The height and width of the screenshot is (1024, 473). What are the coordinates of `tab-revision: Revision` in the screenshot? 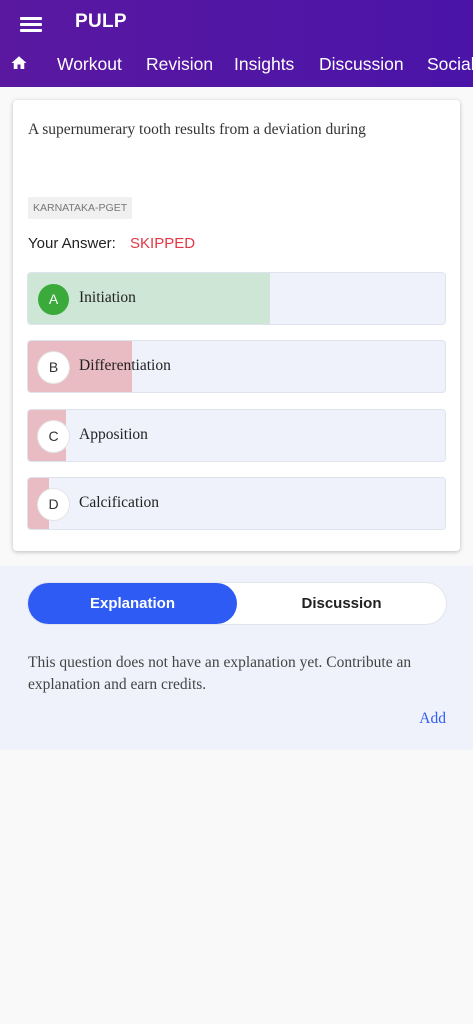 It's located at (179, 64).